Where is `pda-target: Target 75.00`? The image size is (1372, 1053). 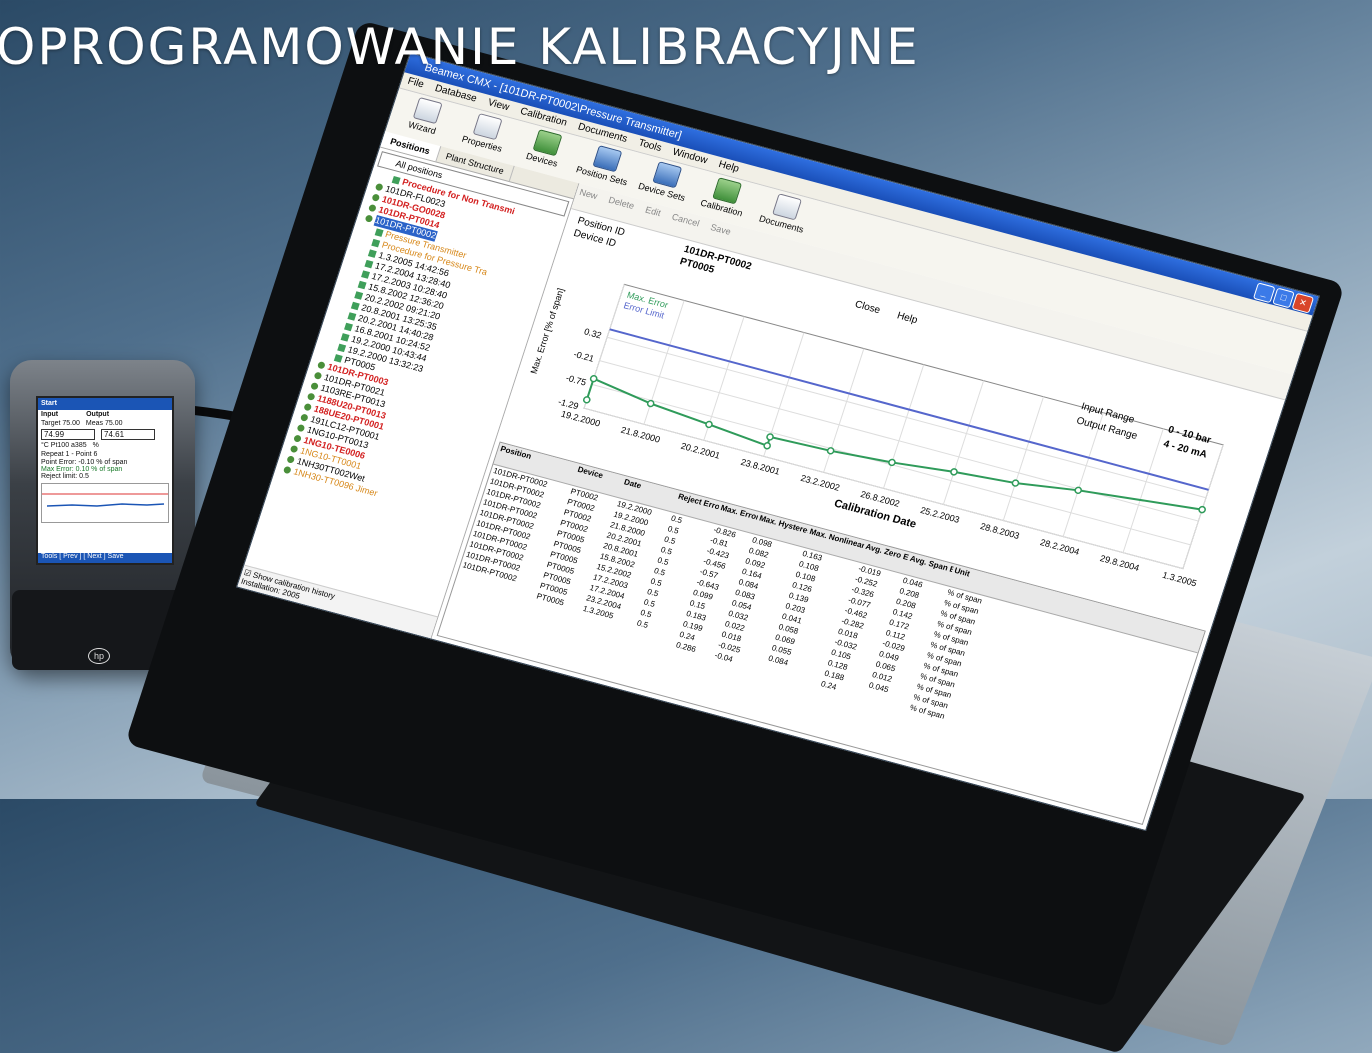
pda-target: Target 75.00 is located at coordinates (60, 423).